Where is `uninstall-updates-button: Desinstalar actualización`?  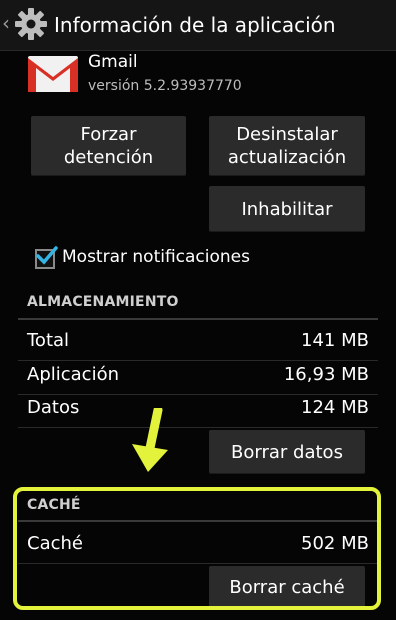
uninstall-updates-button: Desinstalar actualización is located at coordinates (287, 146).